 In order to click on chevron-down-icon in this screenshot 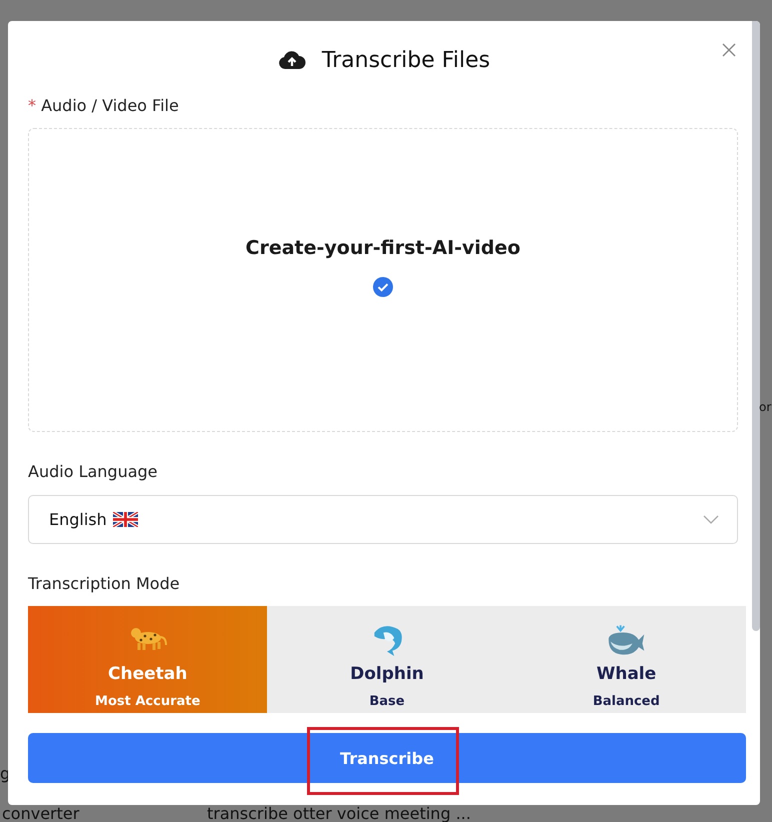, I will do `click(711, 519)`.